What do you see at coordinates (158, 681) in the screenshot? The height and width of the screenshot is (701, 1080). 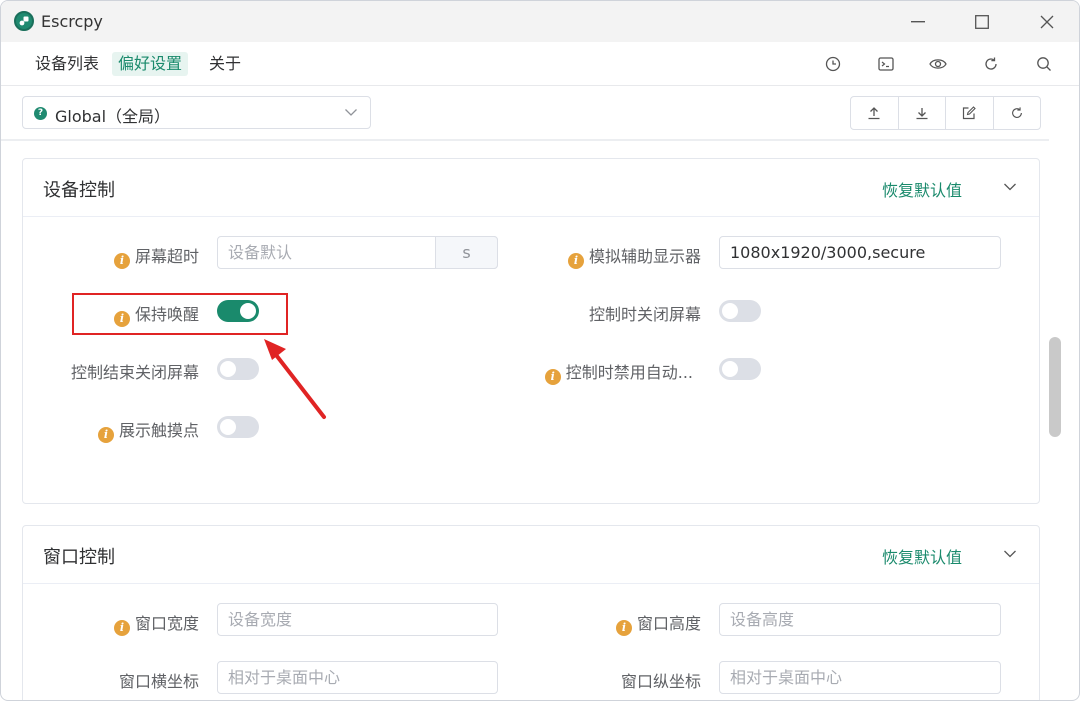 I see `window-x-label: 窗口横坐标` at bounding box center [158, 681].